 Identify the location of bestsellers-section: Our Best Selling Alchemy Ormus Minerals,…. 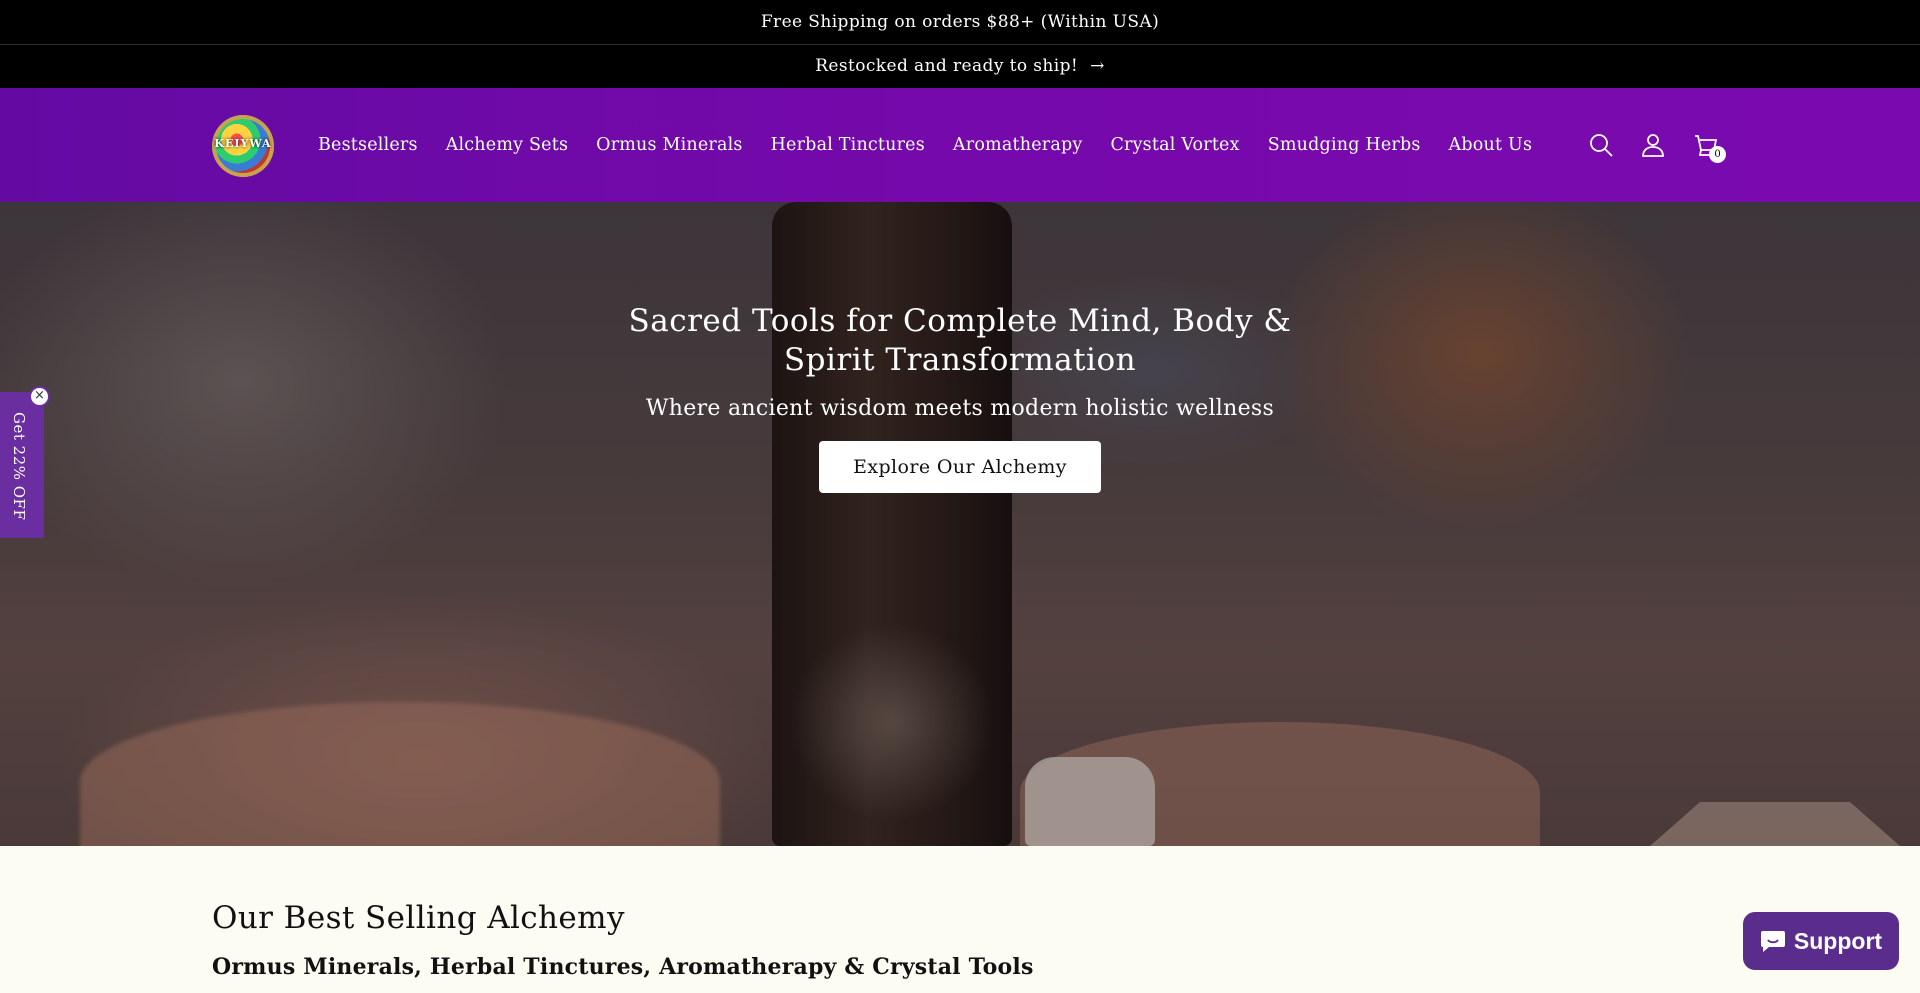
(960, 913).